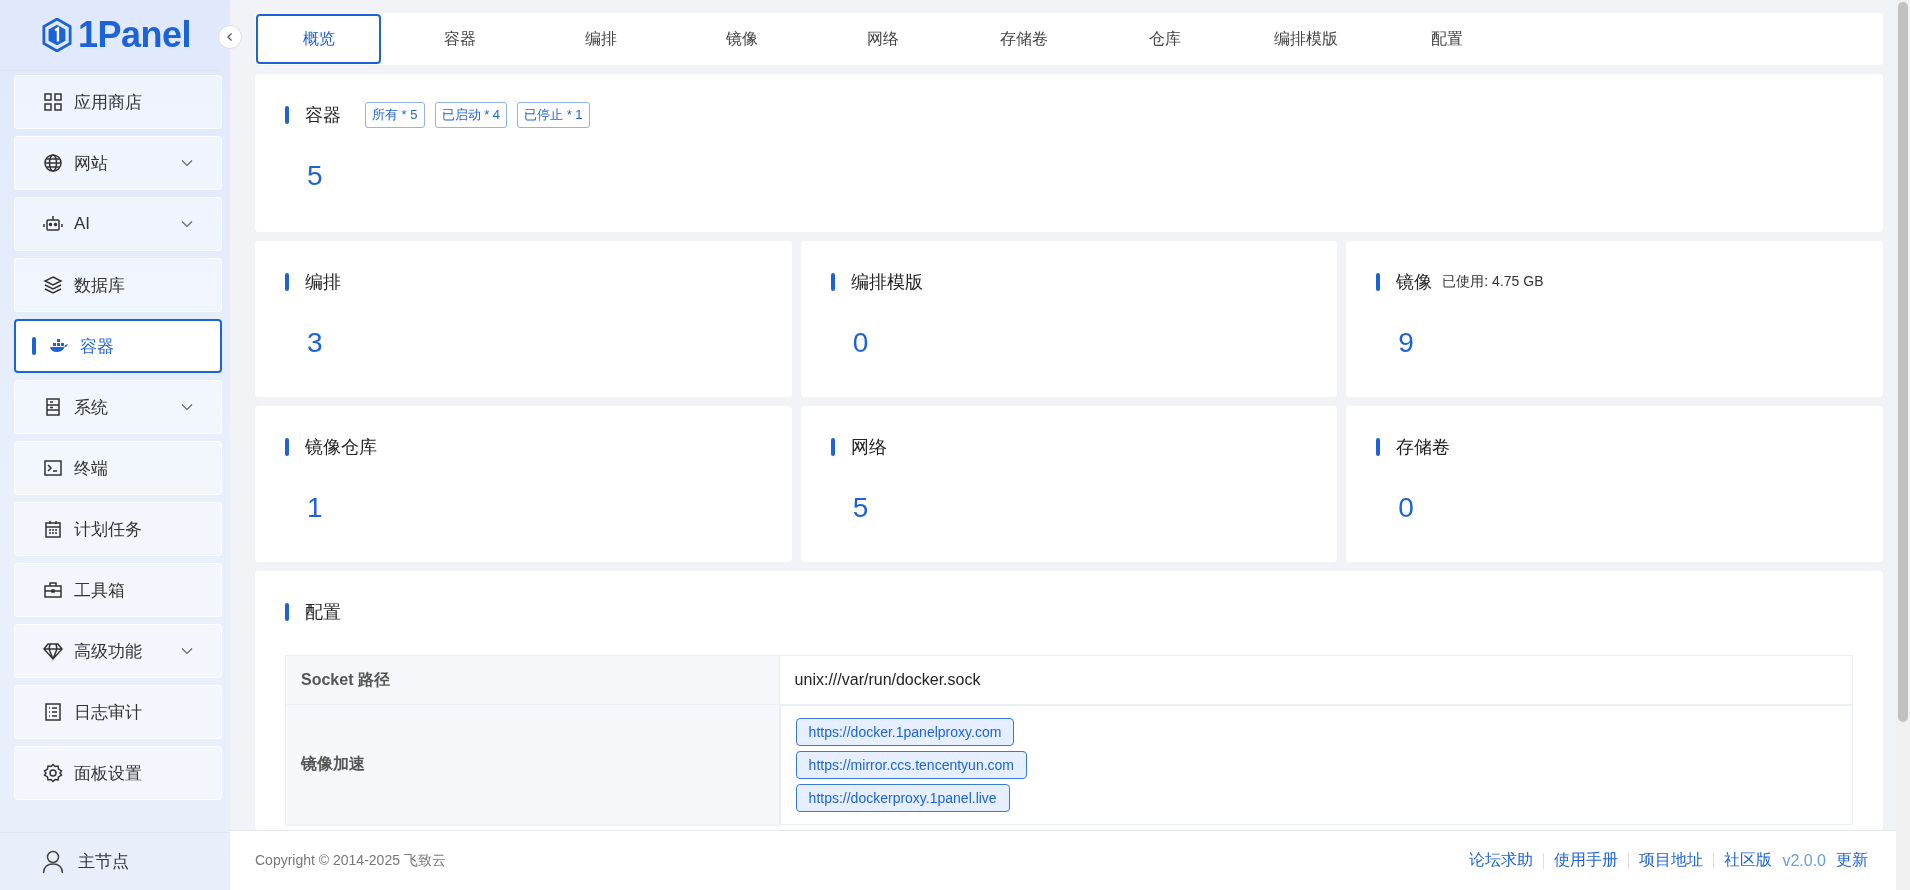  What do you see at coordinates (911, 765) in the screenshot?
I see `mirror-url-tag: https://mirror.ccs.tencentyun.com` at bounding box center [911, 765].